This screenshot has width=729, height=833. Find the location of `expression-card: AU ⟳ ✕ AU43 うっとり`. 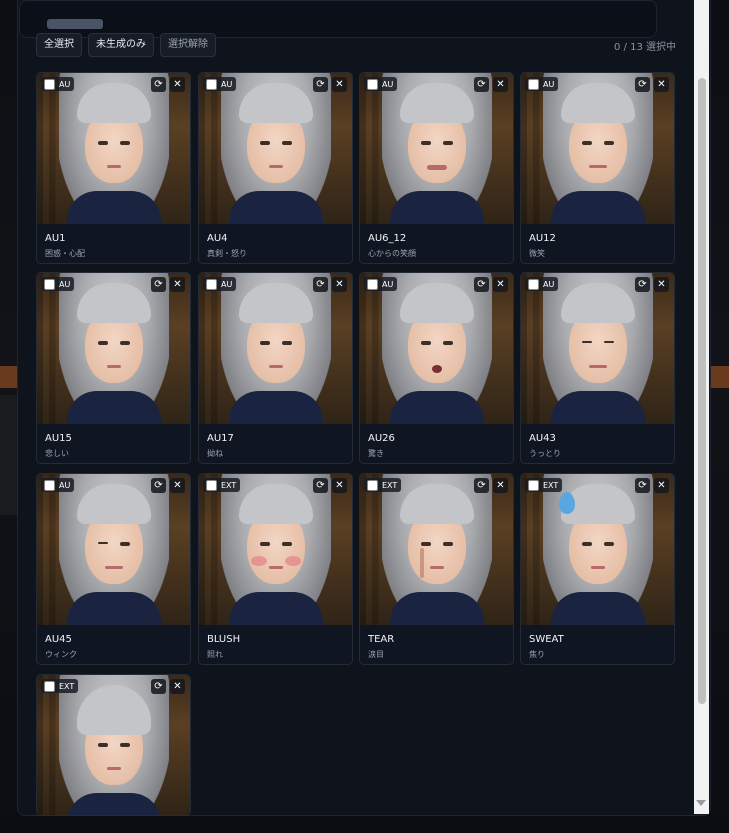

expression-card: AU ⟳ ✕ AU43 うっとり is located at coordinates (597, 368).